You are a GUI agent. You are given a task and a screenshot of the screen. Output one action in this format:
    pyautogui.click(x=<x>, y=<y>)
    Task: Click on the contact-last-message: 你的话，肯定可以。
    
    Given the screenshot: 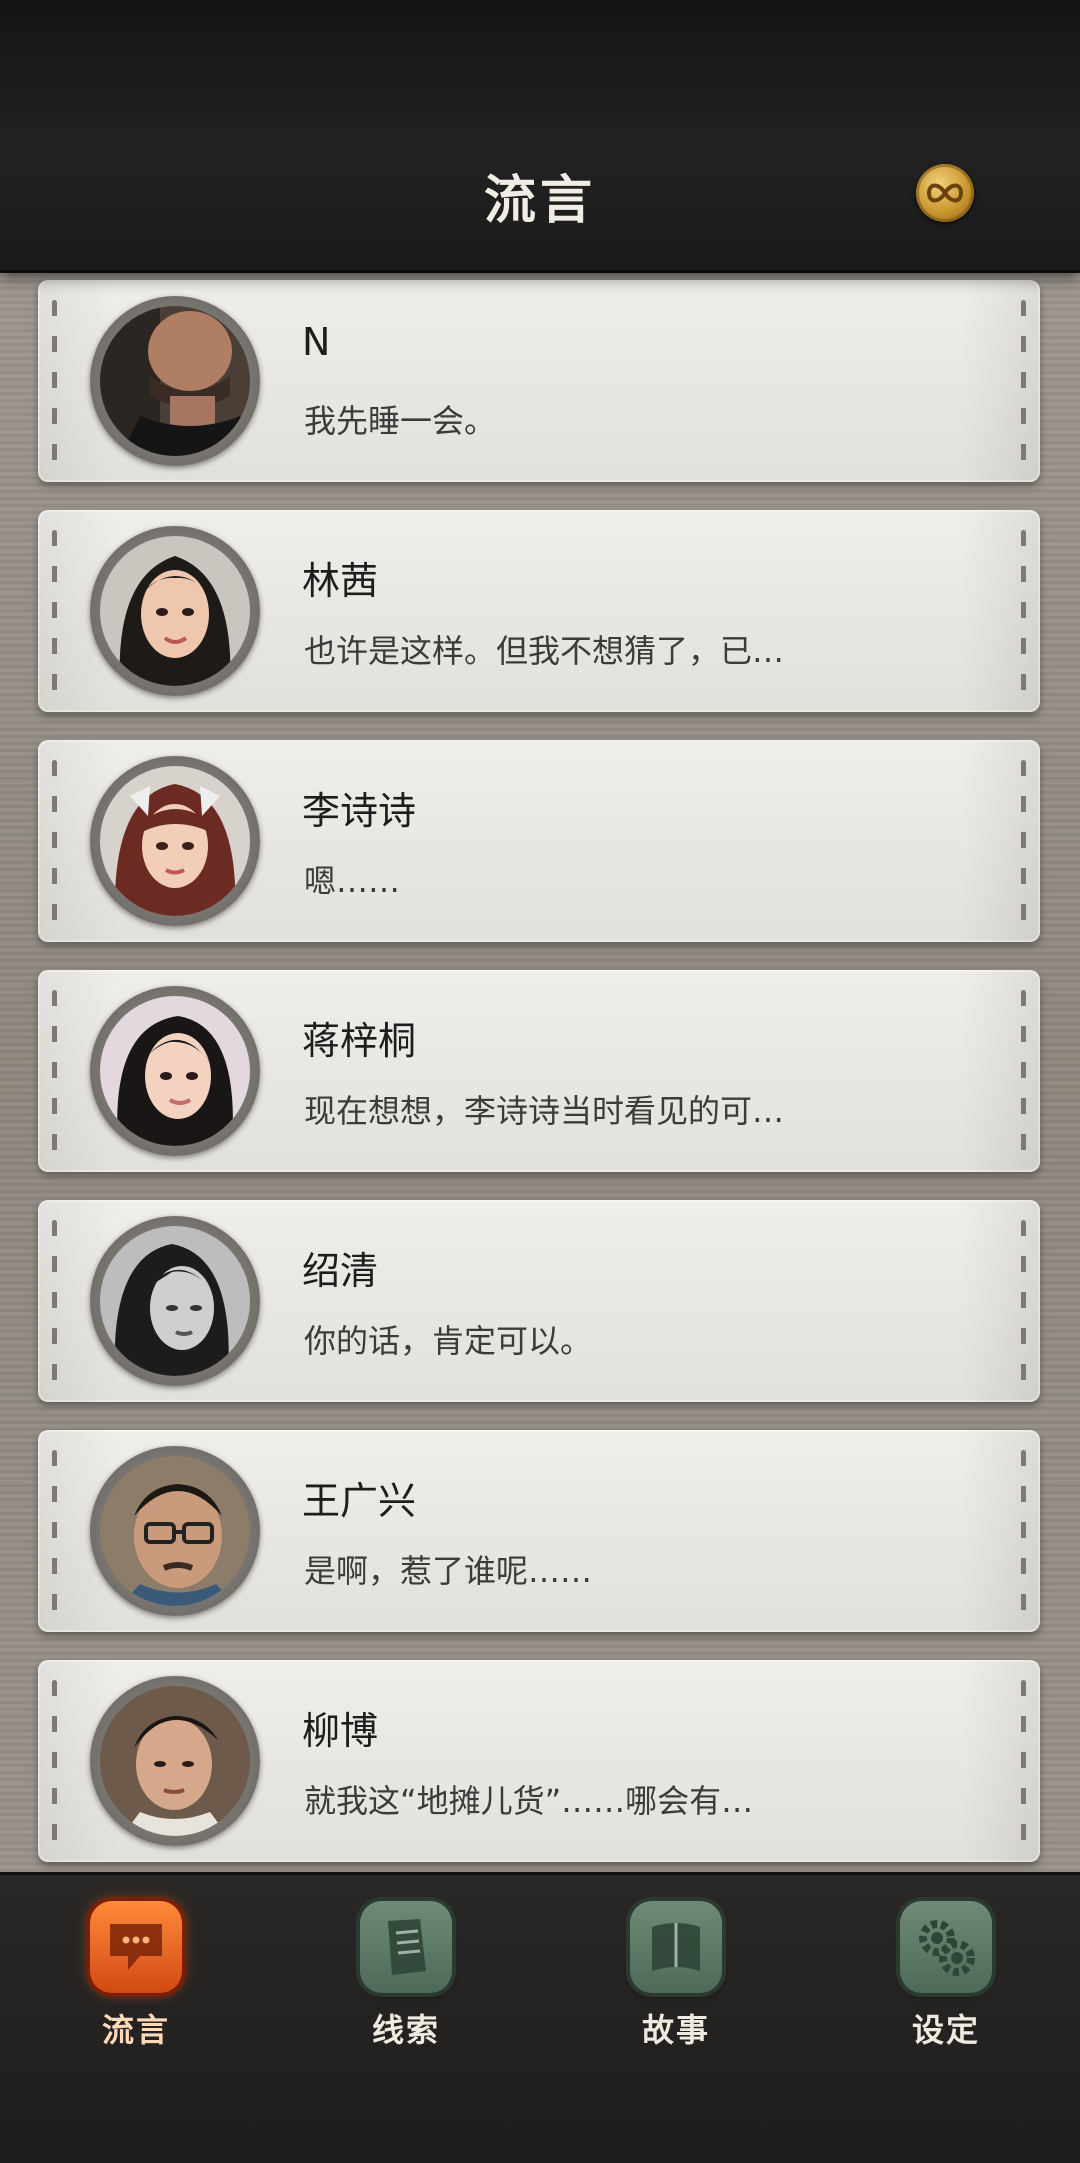 What is the action you would take?
    pyautogui.click(x=448, y=1341)
    